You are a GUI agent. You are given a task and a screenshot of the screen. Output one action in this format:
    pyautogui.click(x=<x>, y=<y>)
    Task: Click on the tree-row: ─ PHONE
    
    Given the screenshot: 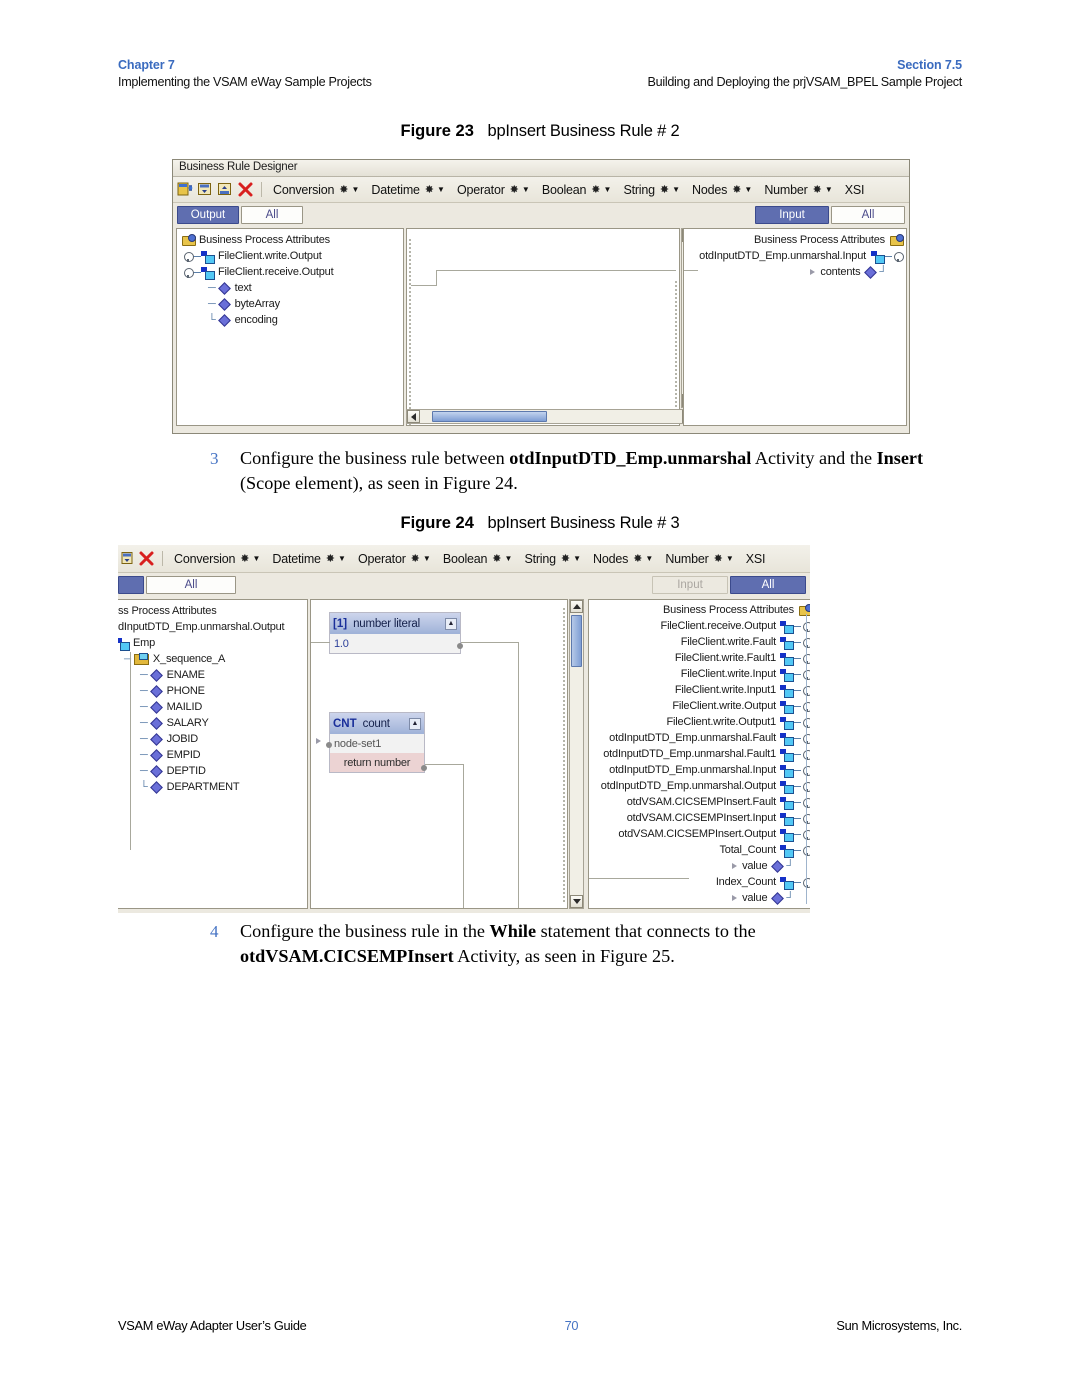 What is the action you would take?
    pyautogui.click(x=212, y=691)
    